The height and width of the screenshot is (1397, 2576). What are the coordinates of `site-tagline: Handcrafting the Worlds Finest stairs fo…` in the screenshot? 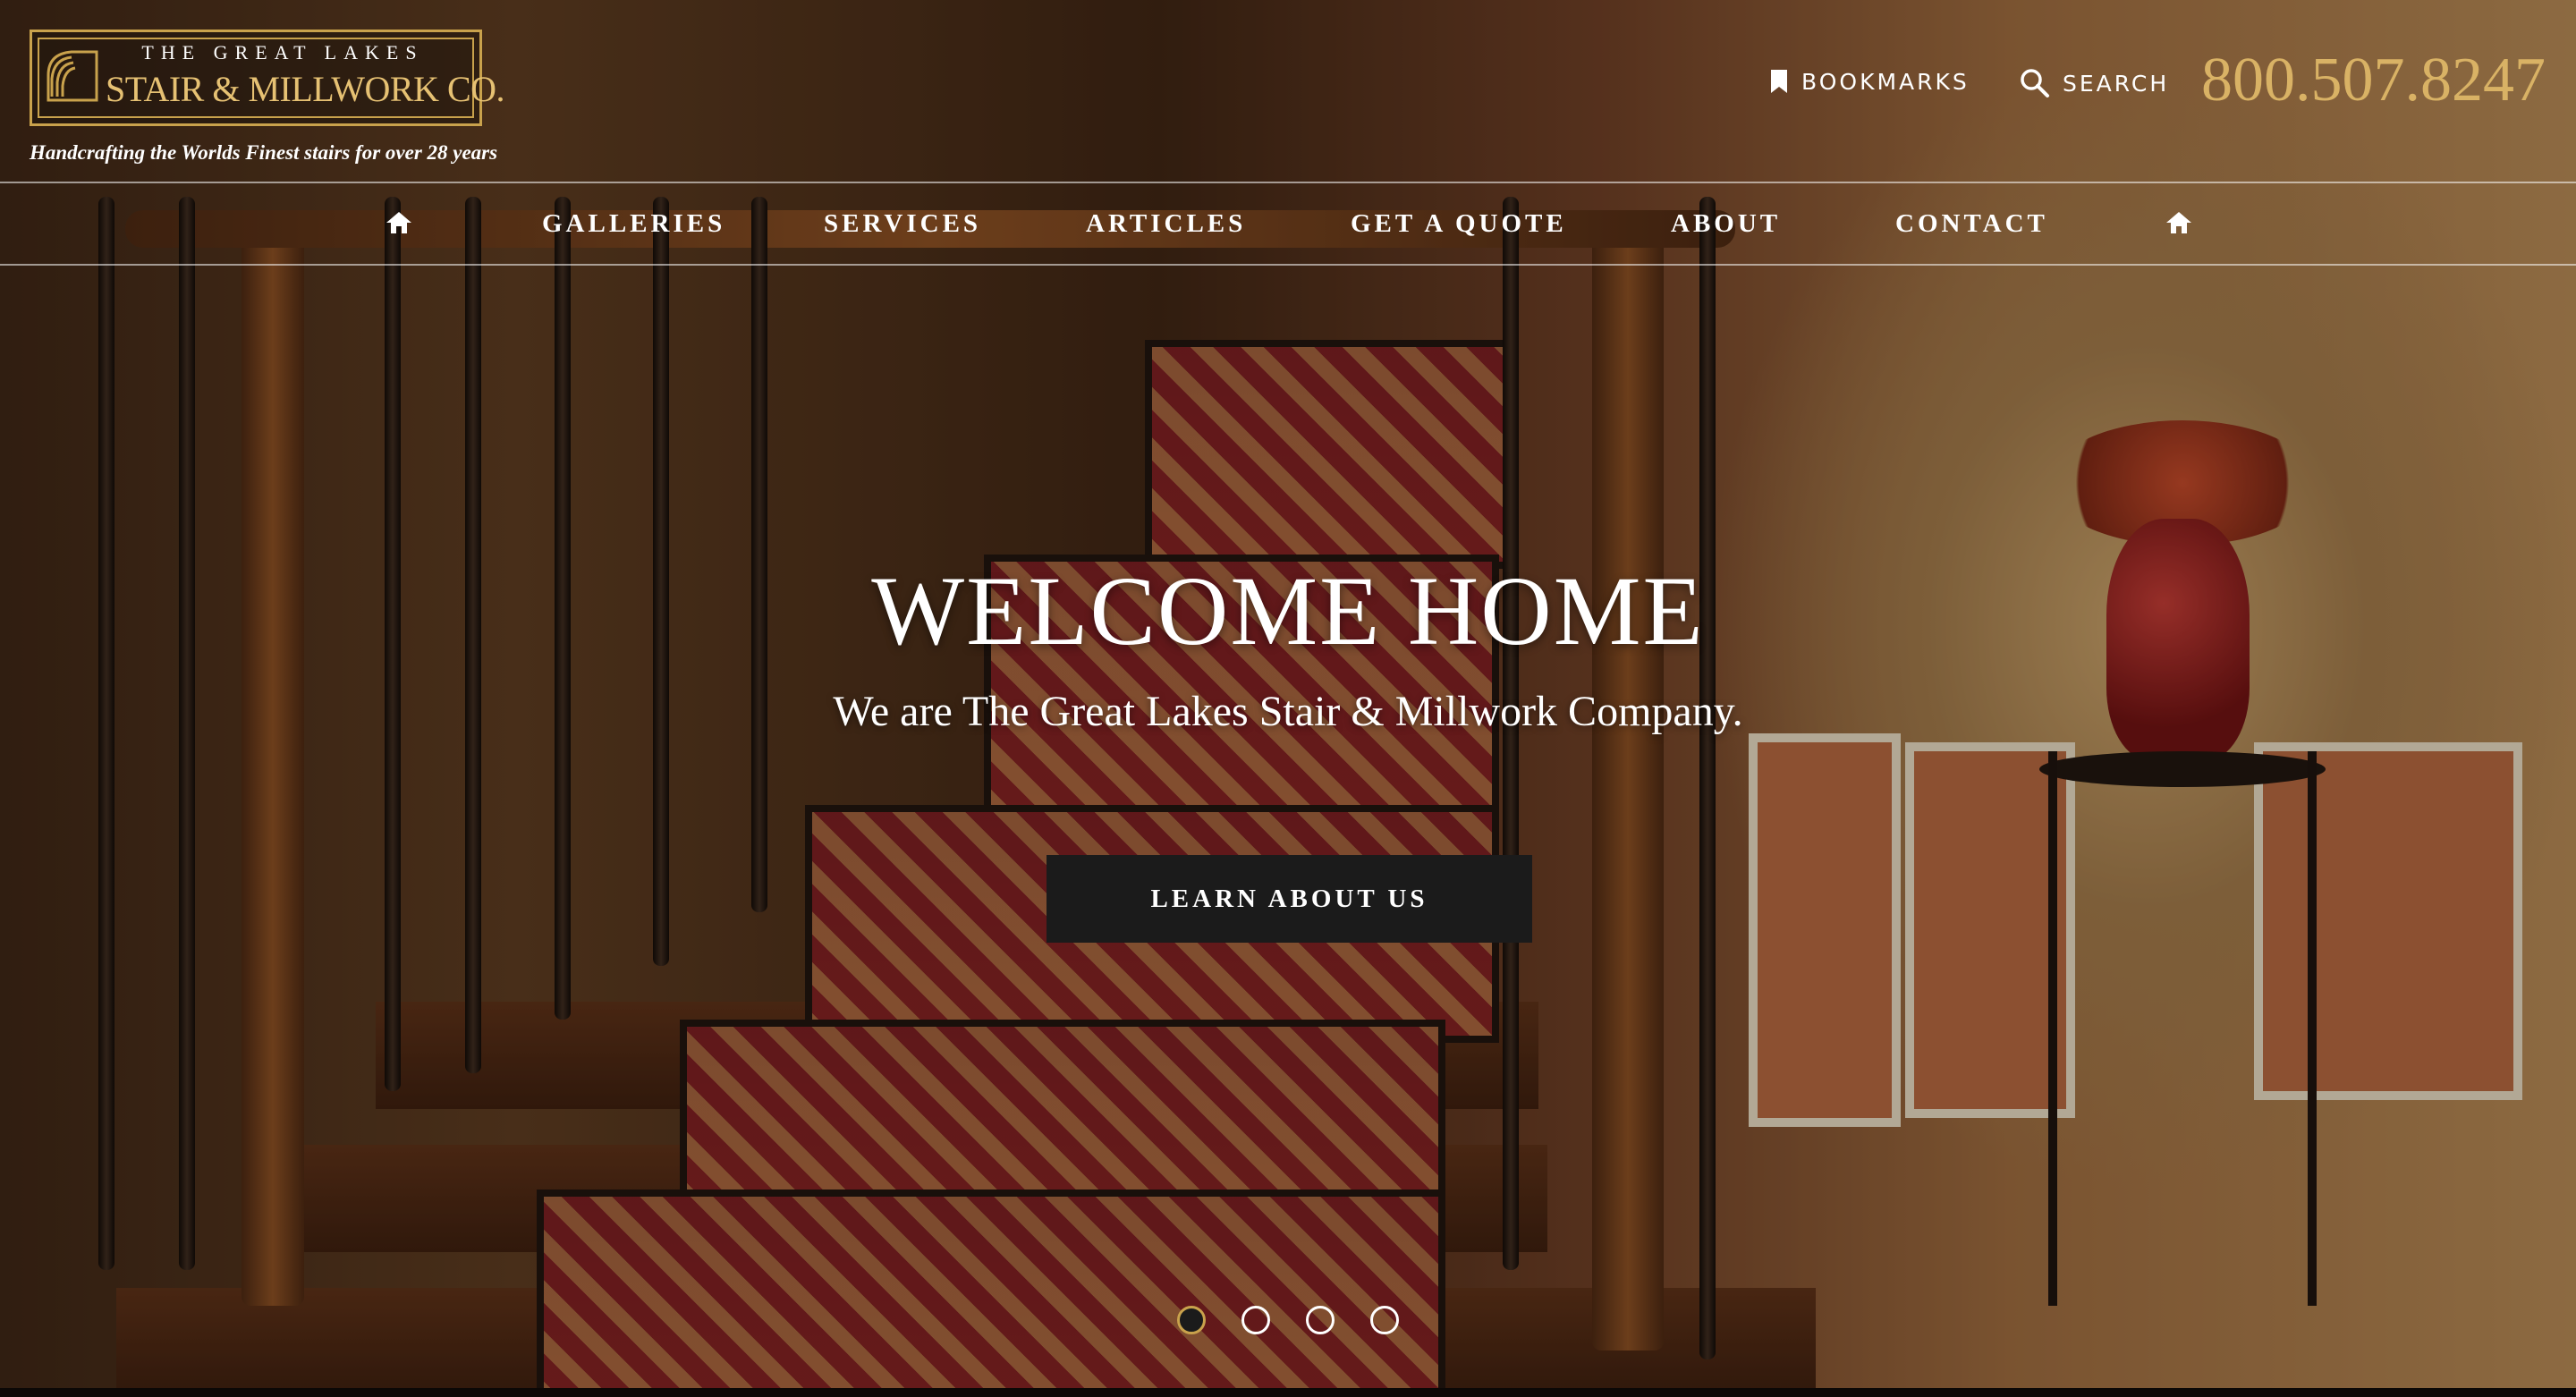 It's located at (264, 152).